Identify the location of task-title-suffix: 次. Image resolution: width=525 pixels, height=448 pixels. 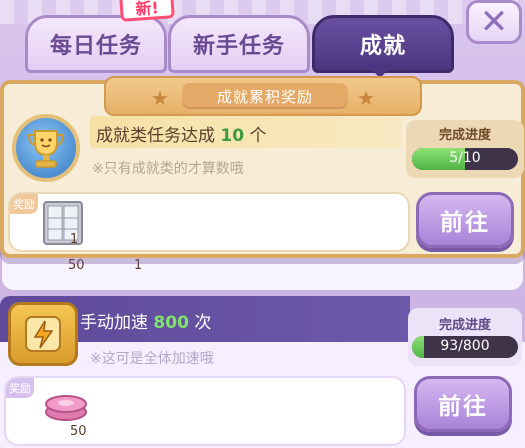
(203, 323).